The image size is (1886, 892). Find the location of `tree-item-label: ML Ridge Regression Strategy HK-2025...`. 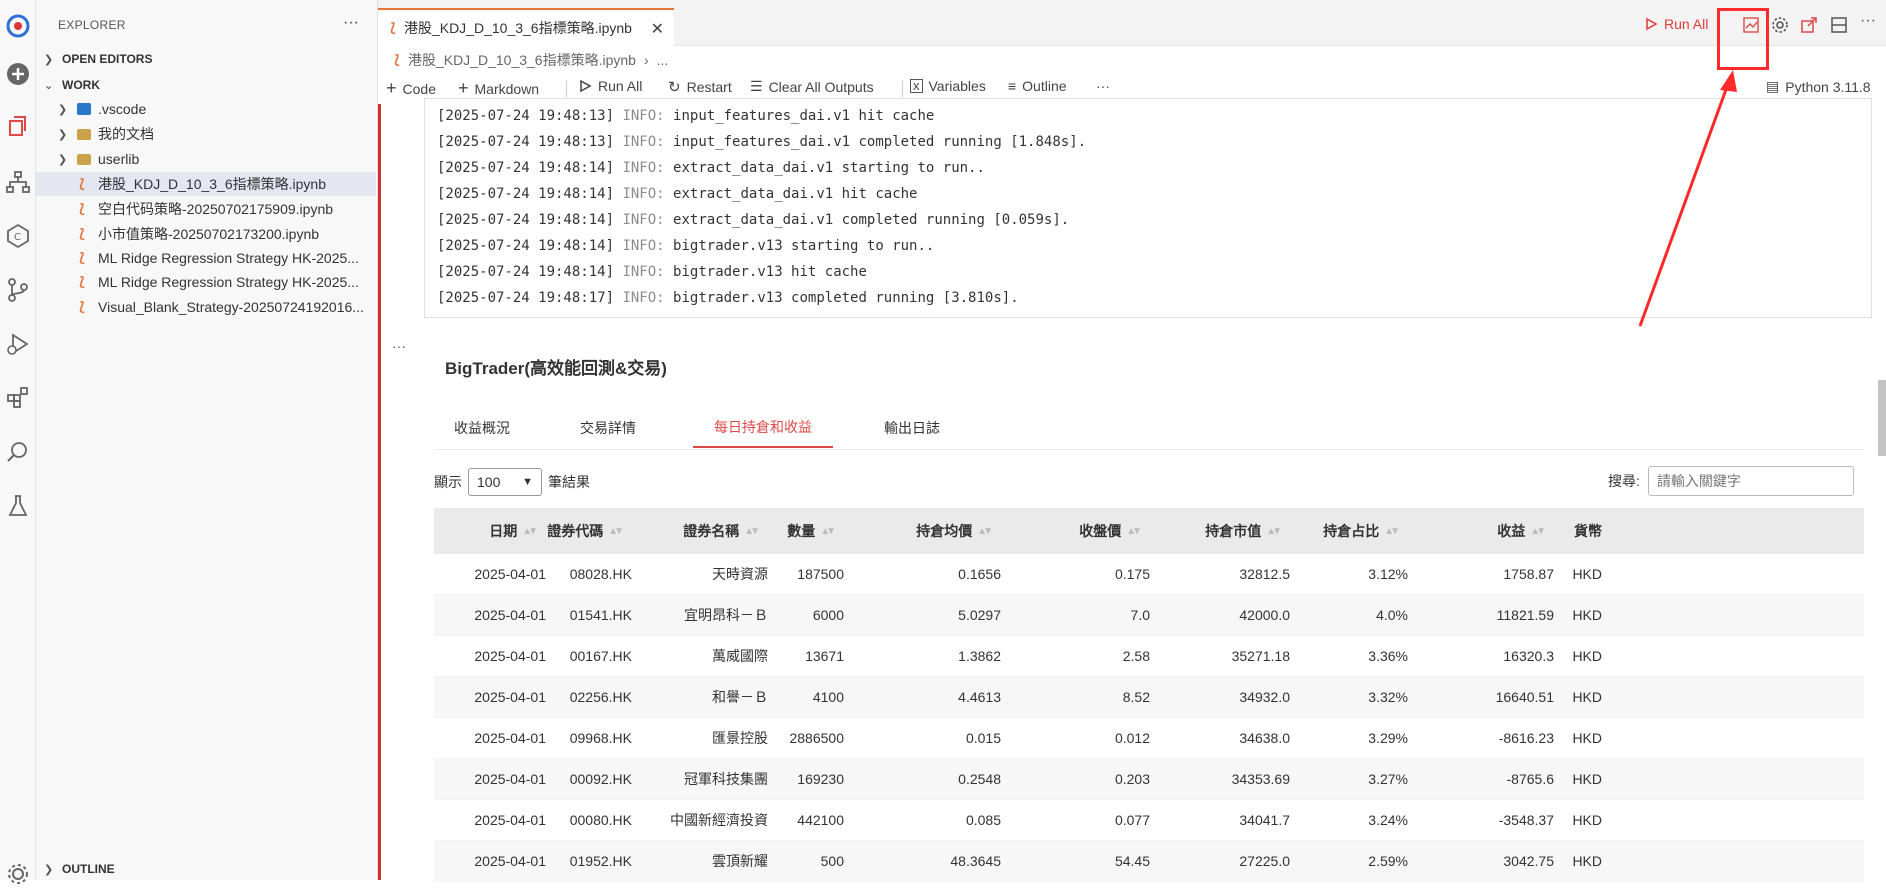

tree-item-label: ML Ridge Regression Strategy HK-2025... is located at coordinates (228, 258).